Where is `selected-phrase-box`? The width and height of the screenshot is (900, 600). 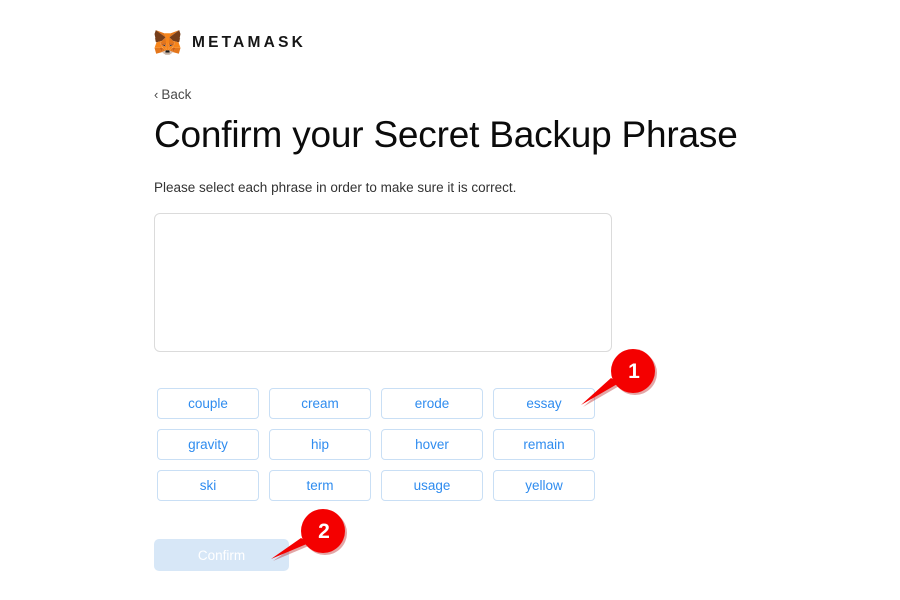
selected-phrase-box is located at coordinates (383, 282).